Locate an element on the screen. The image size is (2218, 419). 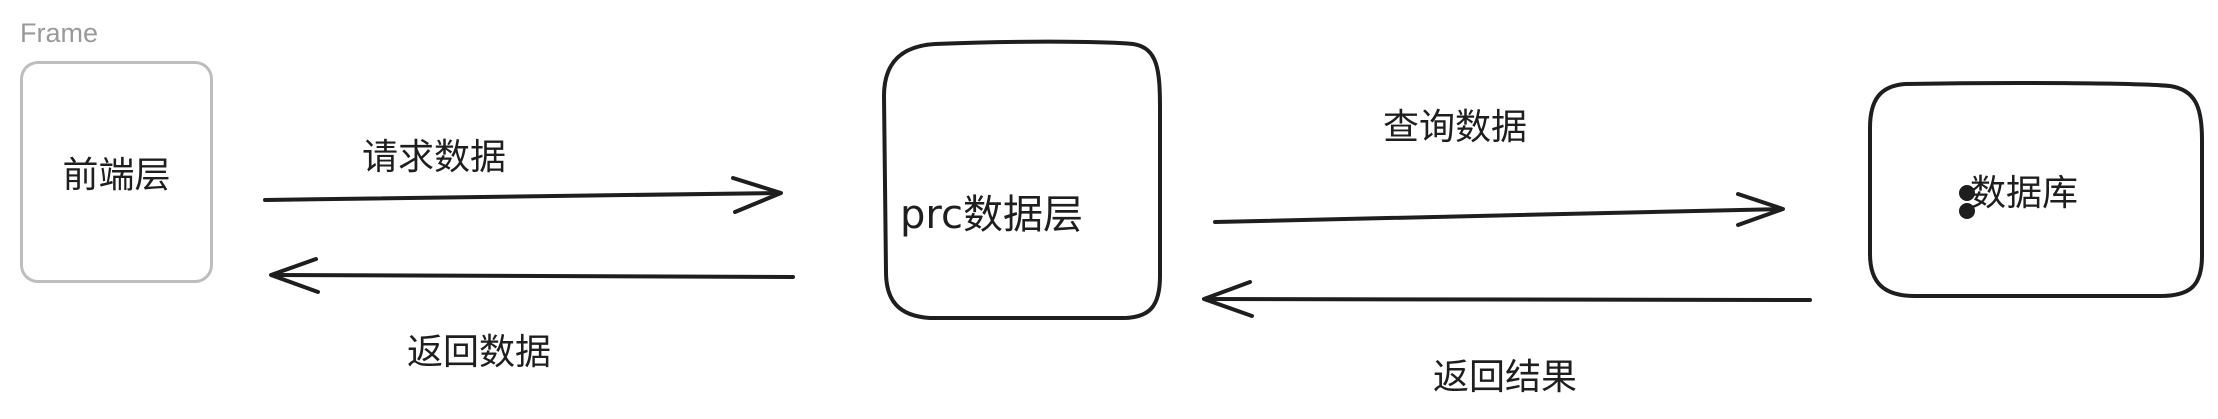
arrow-return-result is located at coordinates (1507, 299).